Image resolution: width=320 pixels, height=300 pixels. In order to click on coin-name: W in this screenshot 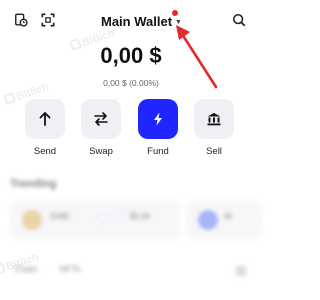, I will do `click(228, 216)`.